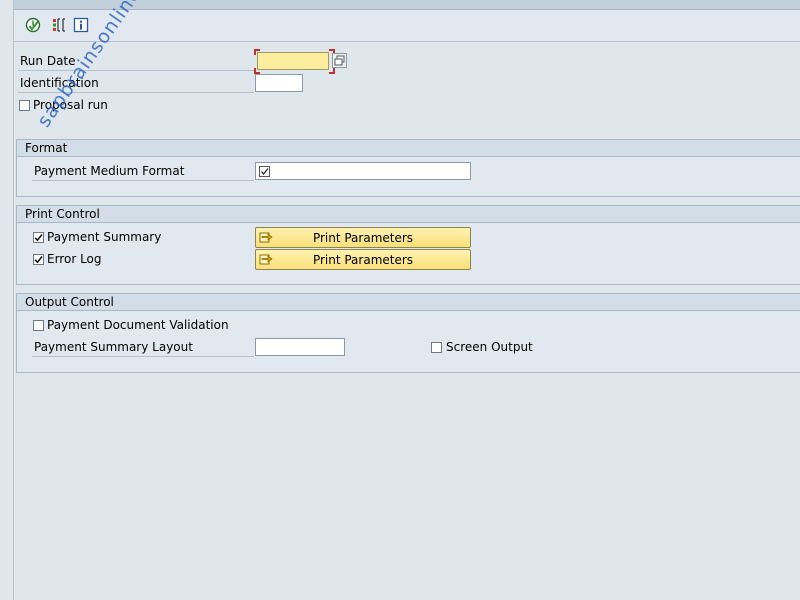 This screenshot has width=800, height=600. Describe the element at coordinates (293, 61) in the screenshot. I see `run-date-input` at that location.